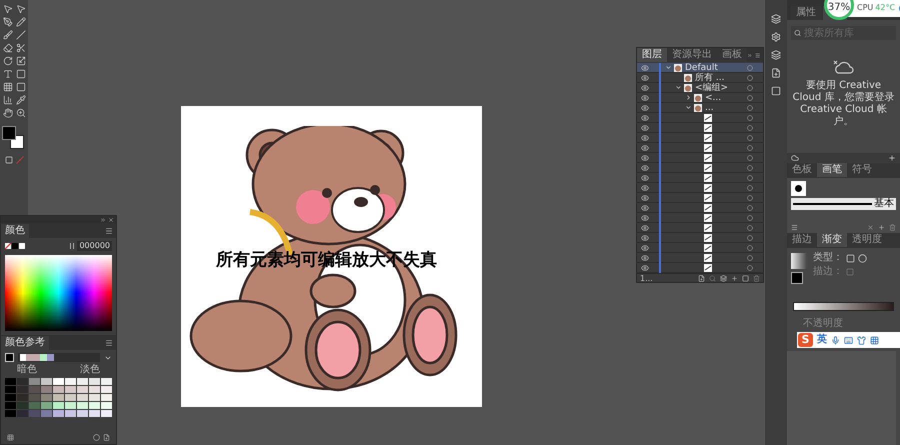 This screenshot has width=900, height=445. I want to click on gear-icon, so click(776, 37).